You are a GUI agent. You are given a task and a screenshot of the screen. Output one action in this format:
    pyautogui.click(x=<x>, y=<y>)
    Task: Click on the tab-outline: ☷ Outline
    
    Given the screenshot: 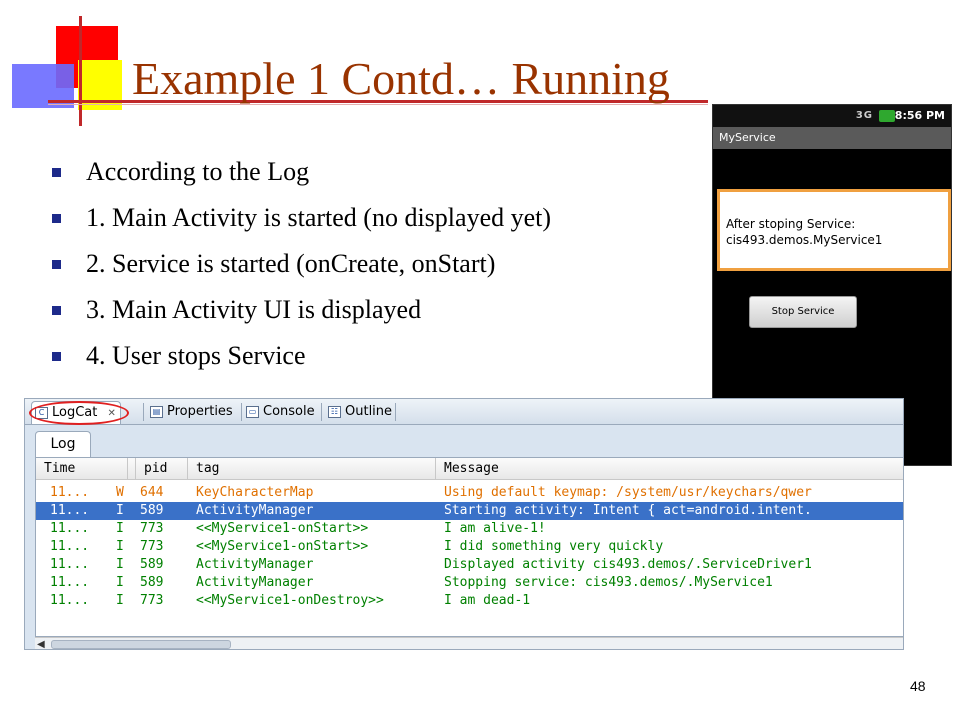 What is the action you would take?
    pyautogui.click(x=360, y=412)
    